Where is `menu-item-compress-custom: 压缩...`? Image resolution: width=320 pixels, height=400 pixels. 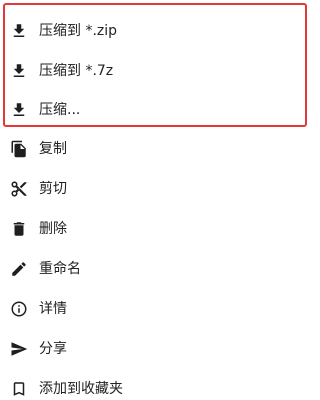
menu-item-compress-custom: 压缩... is located at coordinates (157, 110).